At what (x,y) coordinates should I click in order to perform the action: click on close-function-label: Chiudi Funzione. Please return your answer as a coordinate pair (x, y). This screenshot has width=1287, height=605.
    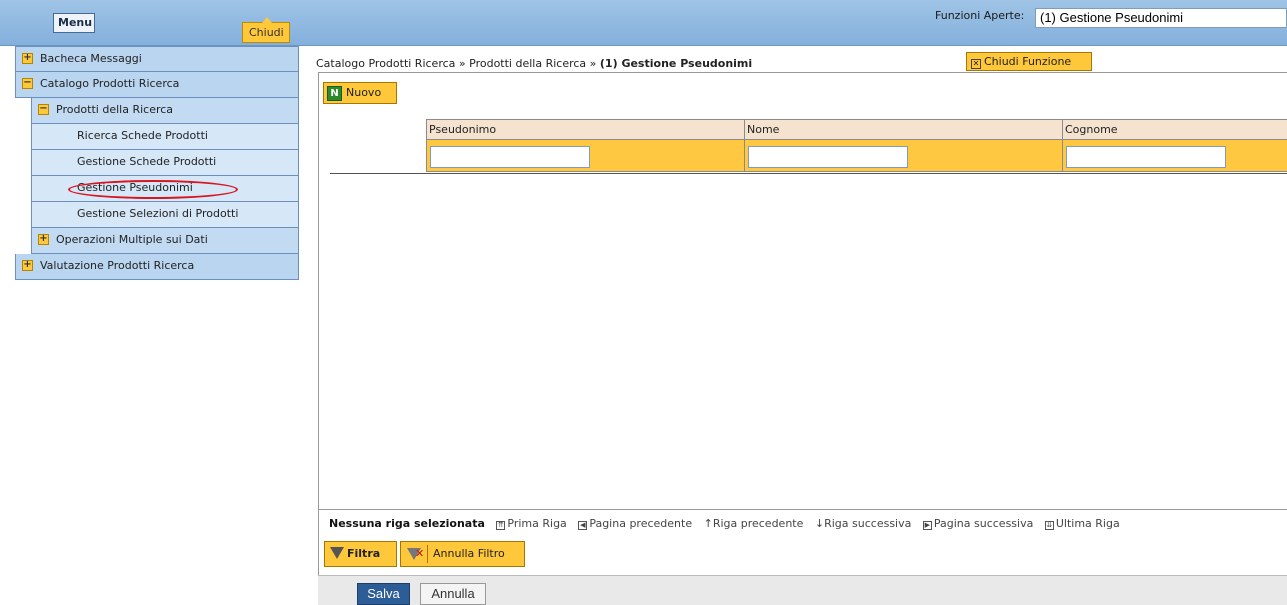
    Looking at the image, I should click on (1028, 61).